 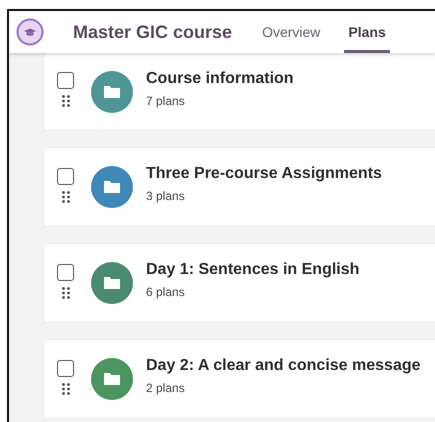 I want to click on folder-title: Three Pre-course Assignments, so click(x=264, y=174).